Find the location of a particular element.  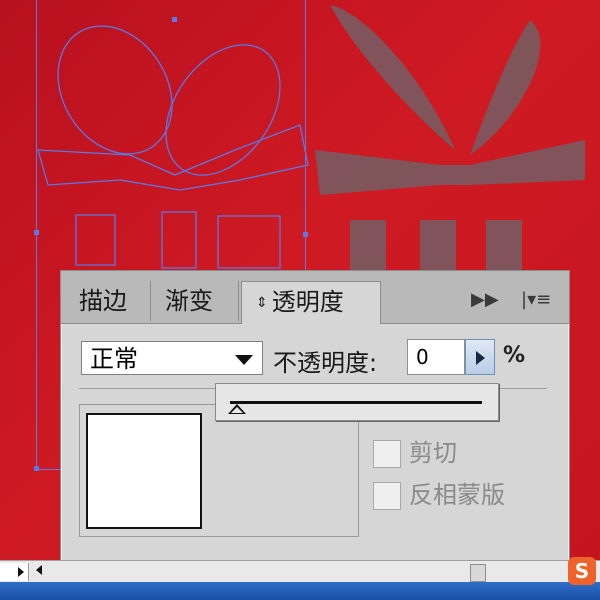

clip-option: 剪切 is located at coordinates (415, 453).